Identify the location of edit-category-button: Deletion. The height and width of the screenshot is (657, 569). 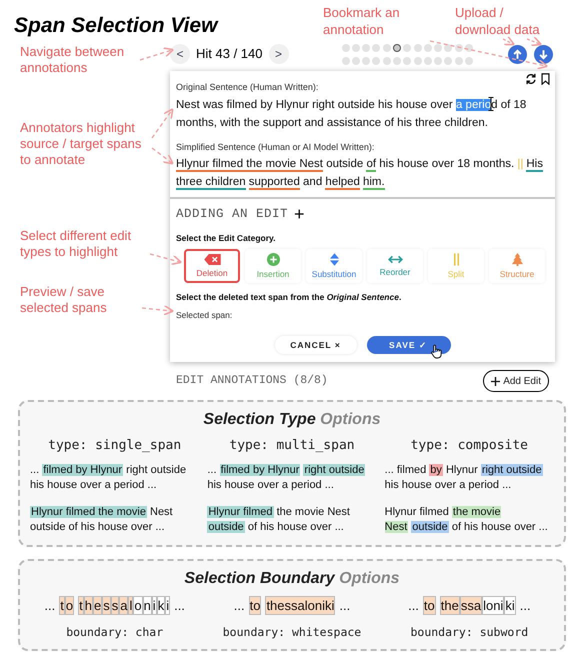
(212, 265).